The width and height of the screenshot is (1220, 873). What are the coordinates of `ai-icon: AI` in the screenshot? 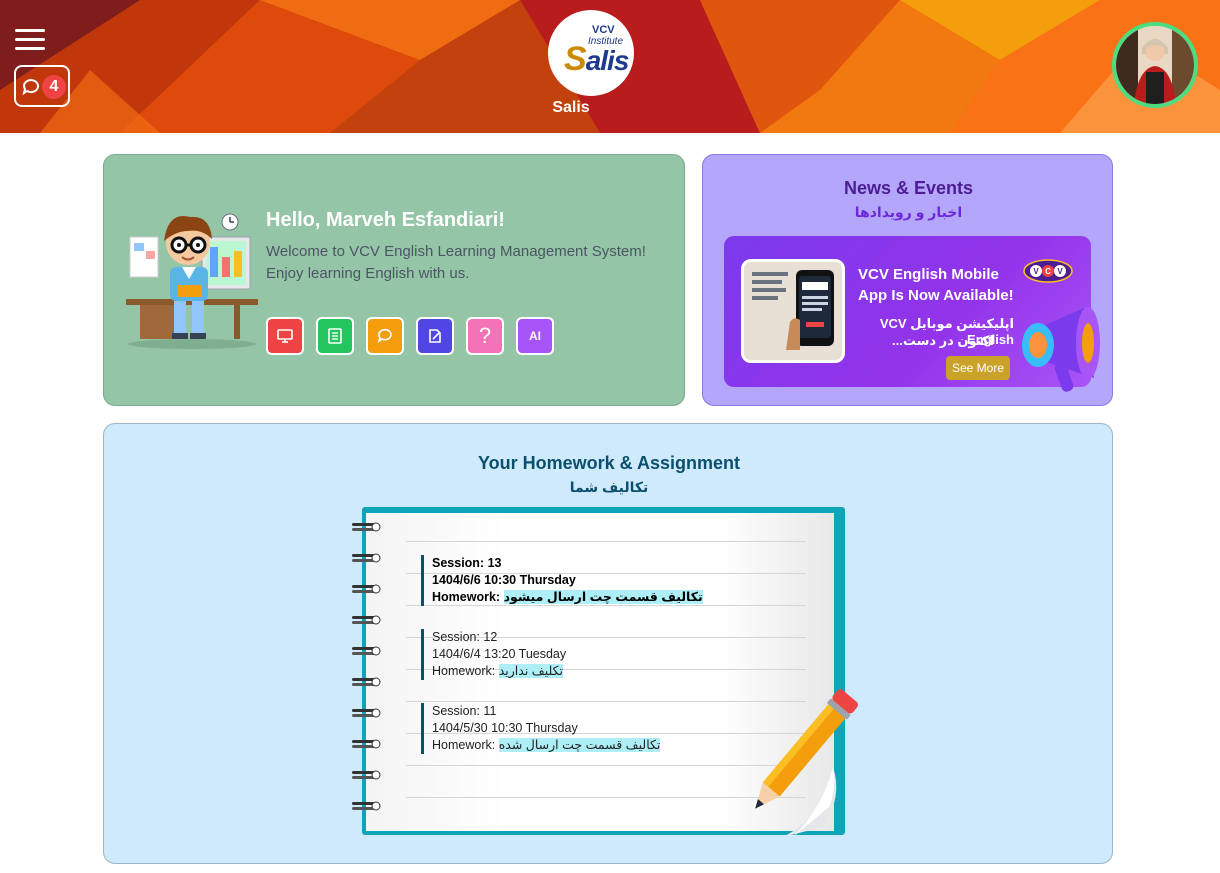 It's located at (535, 336).